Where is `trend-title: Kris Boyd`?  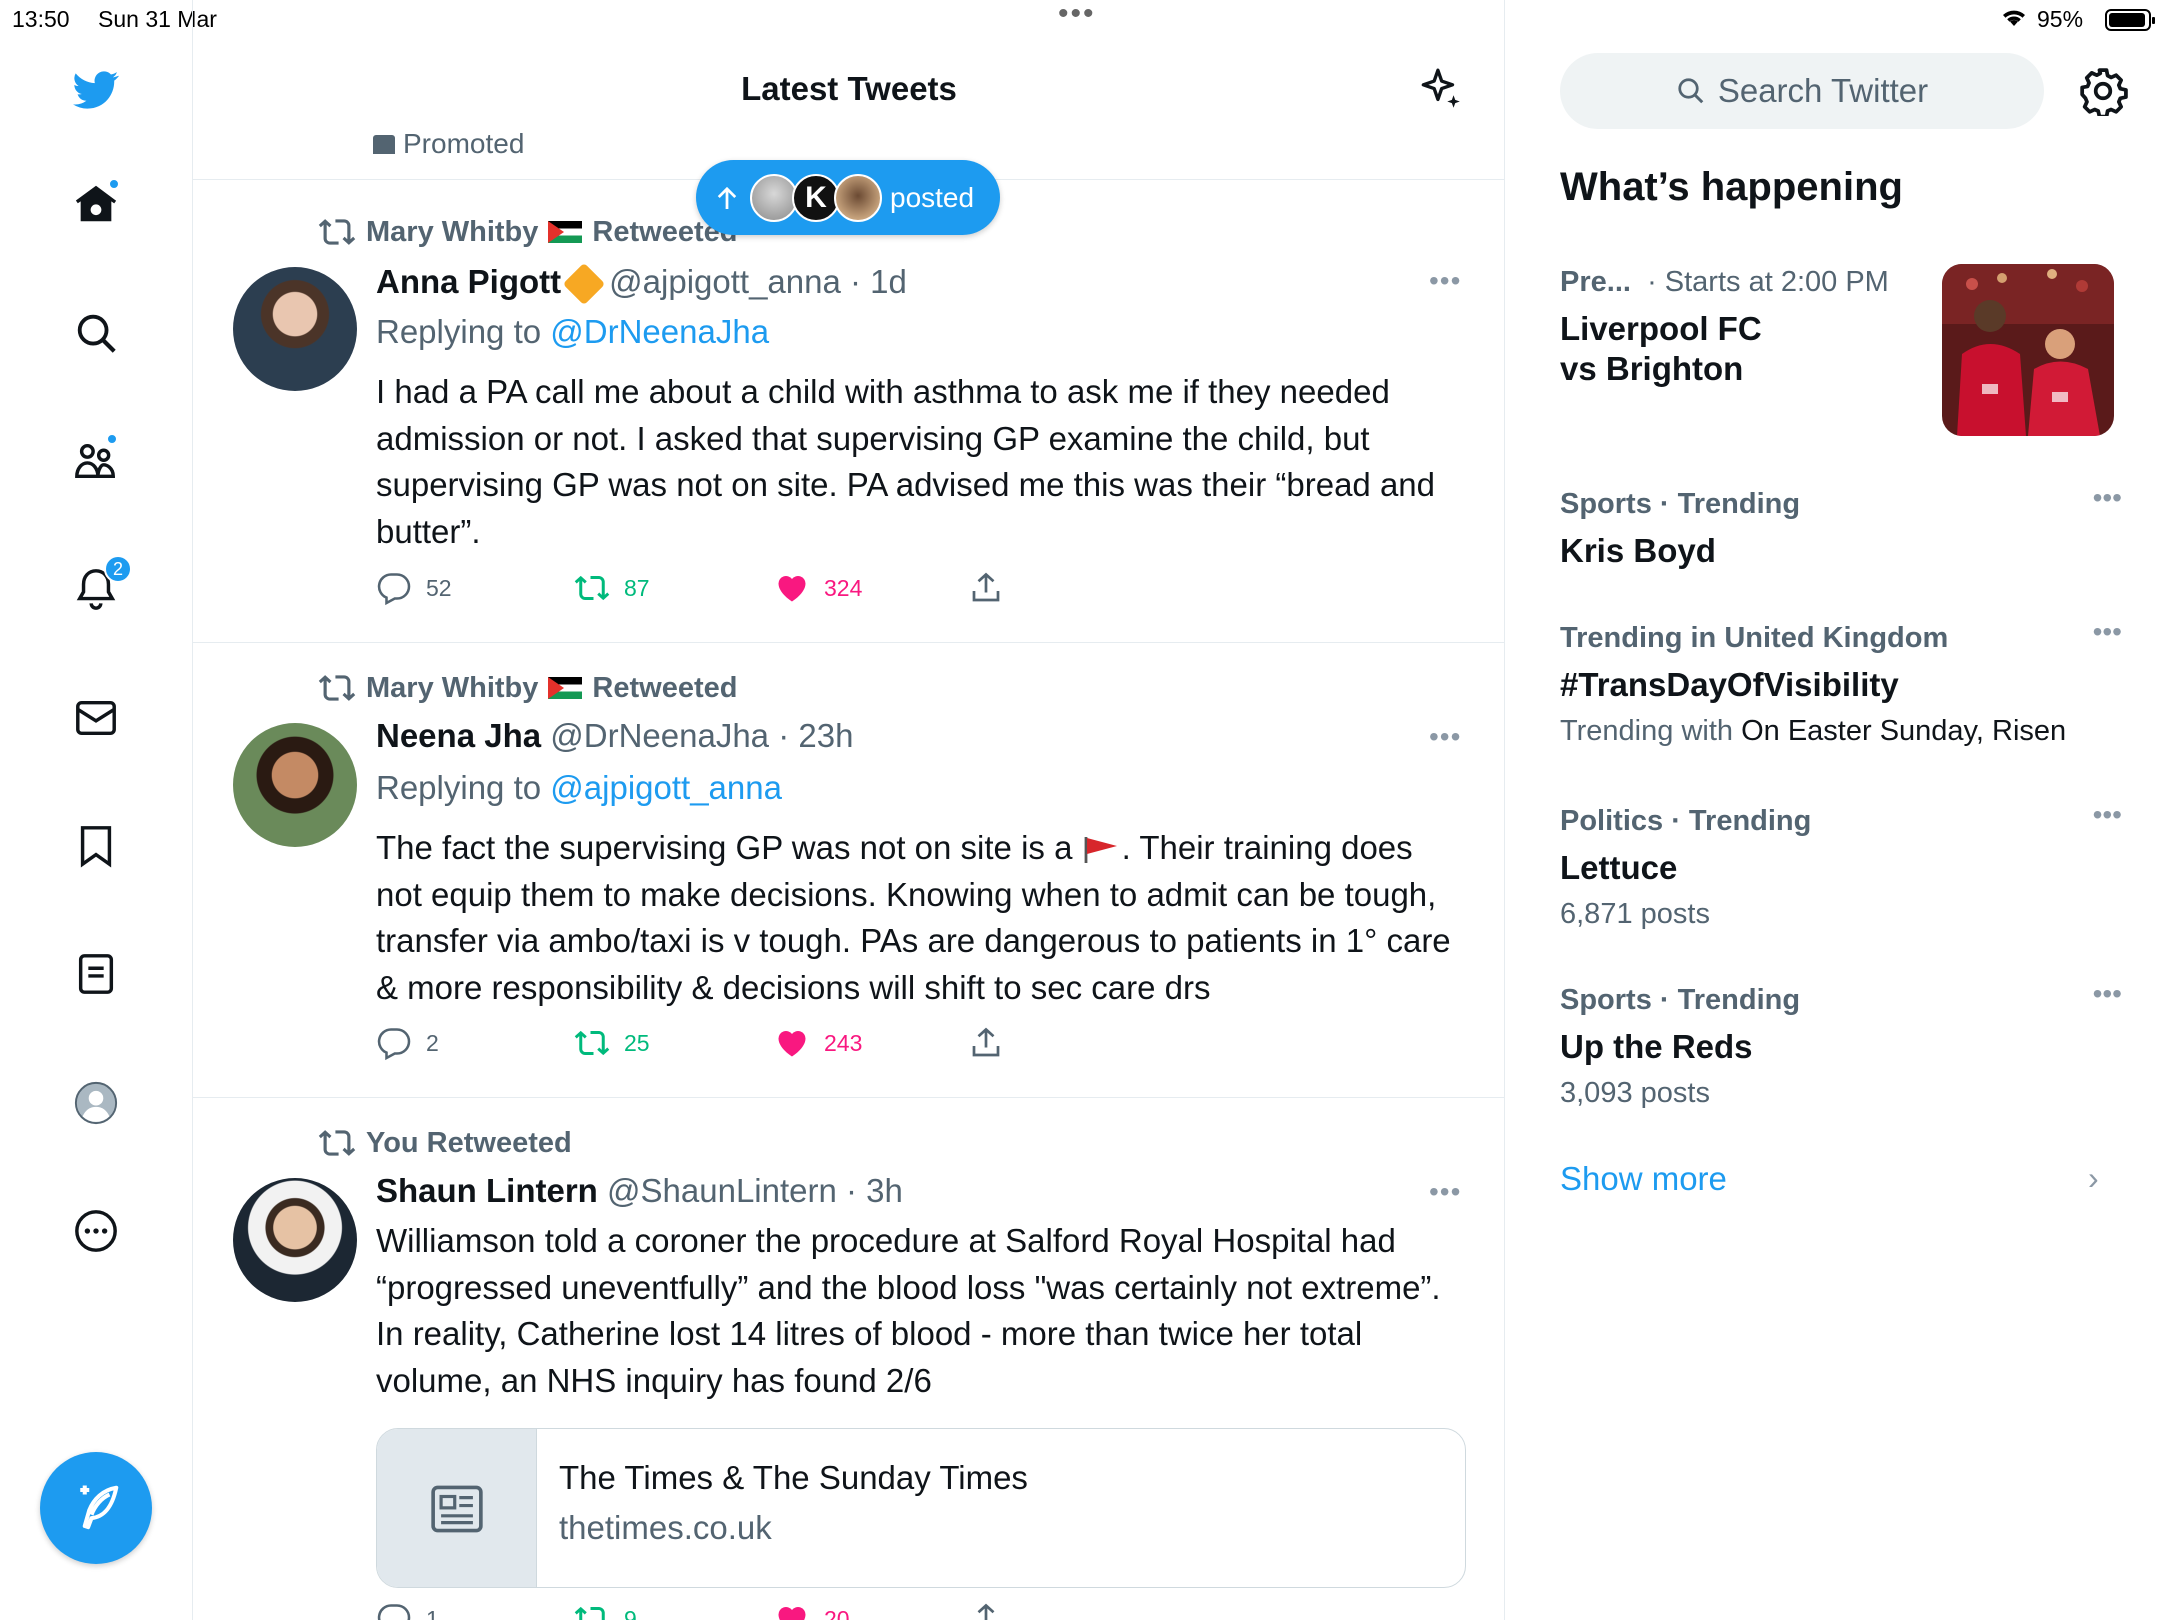
trend-title: Kris Boyd is located at coordinates (1638, 550).